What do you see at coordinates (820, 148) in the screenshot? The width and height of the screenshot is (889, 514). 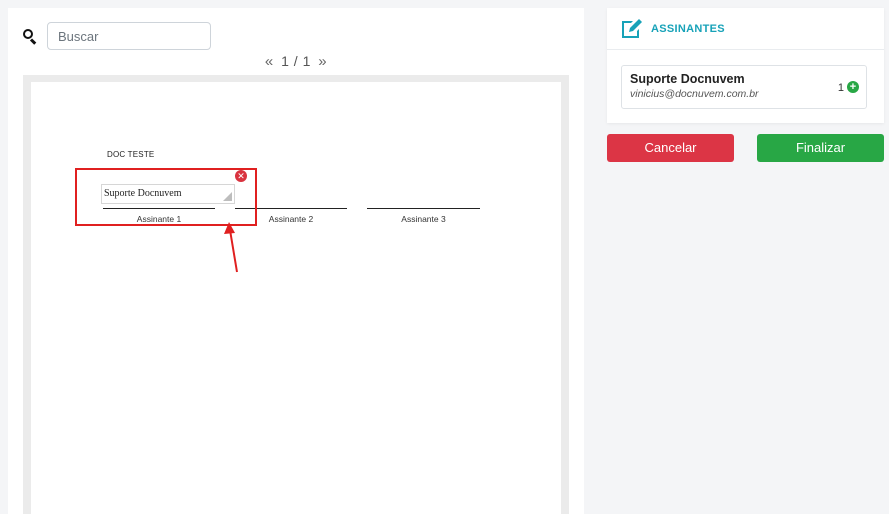 I see `finish-button: Finalizar` at bounding box center [820, 148].